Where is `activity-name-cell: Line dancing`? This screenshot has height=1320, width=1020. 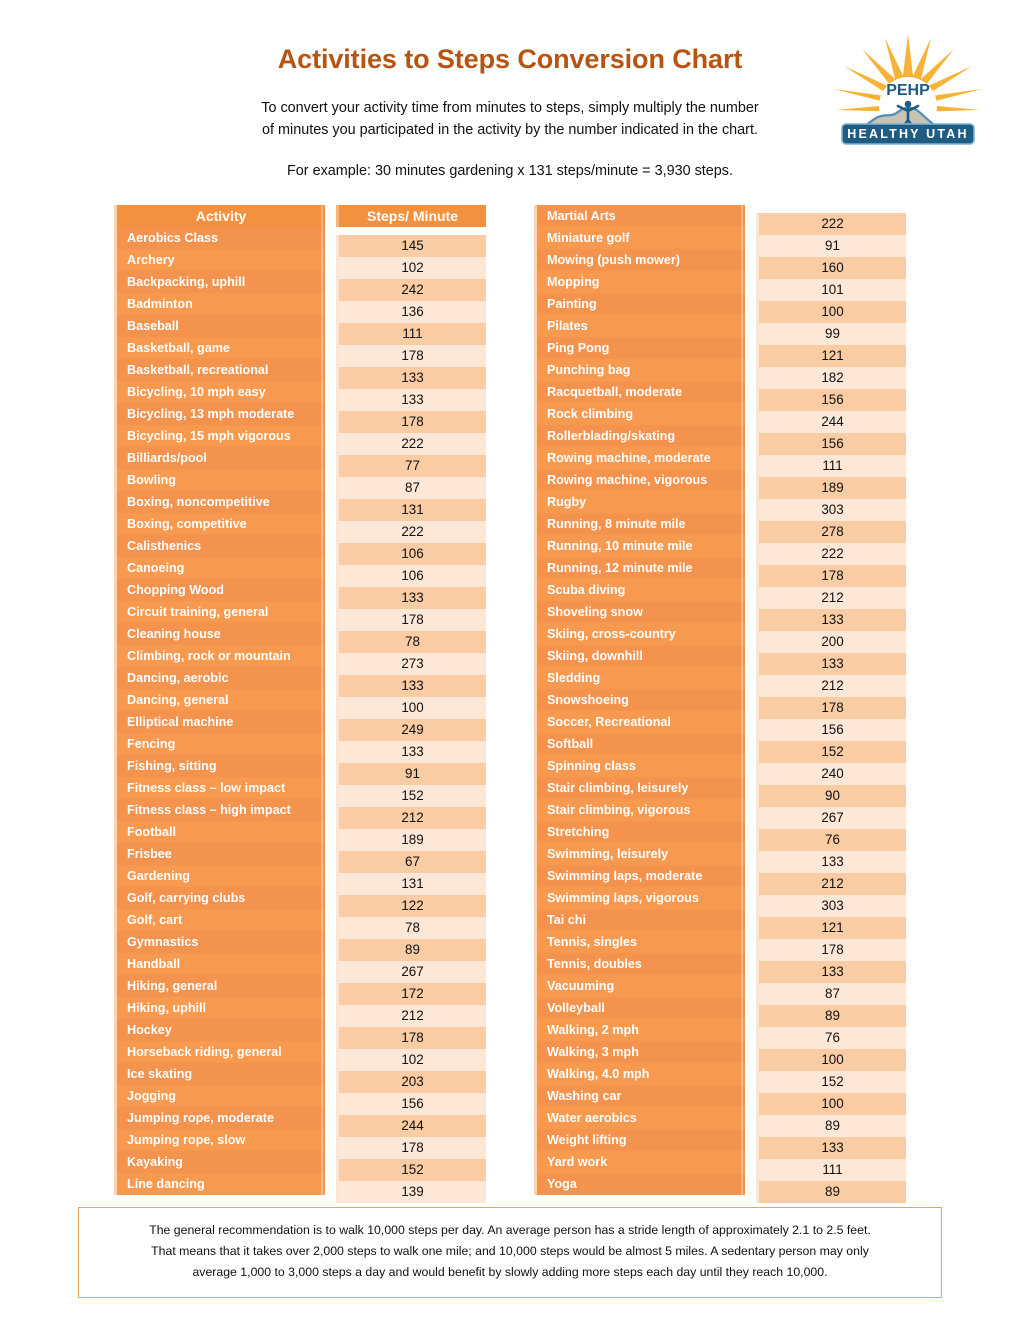
activity-name-cell: Line dancing is located at coordinates (219, 1184).